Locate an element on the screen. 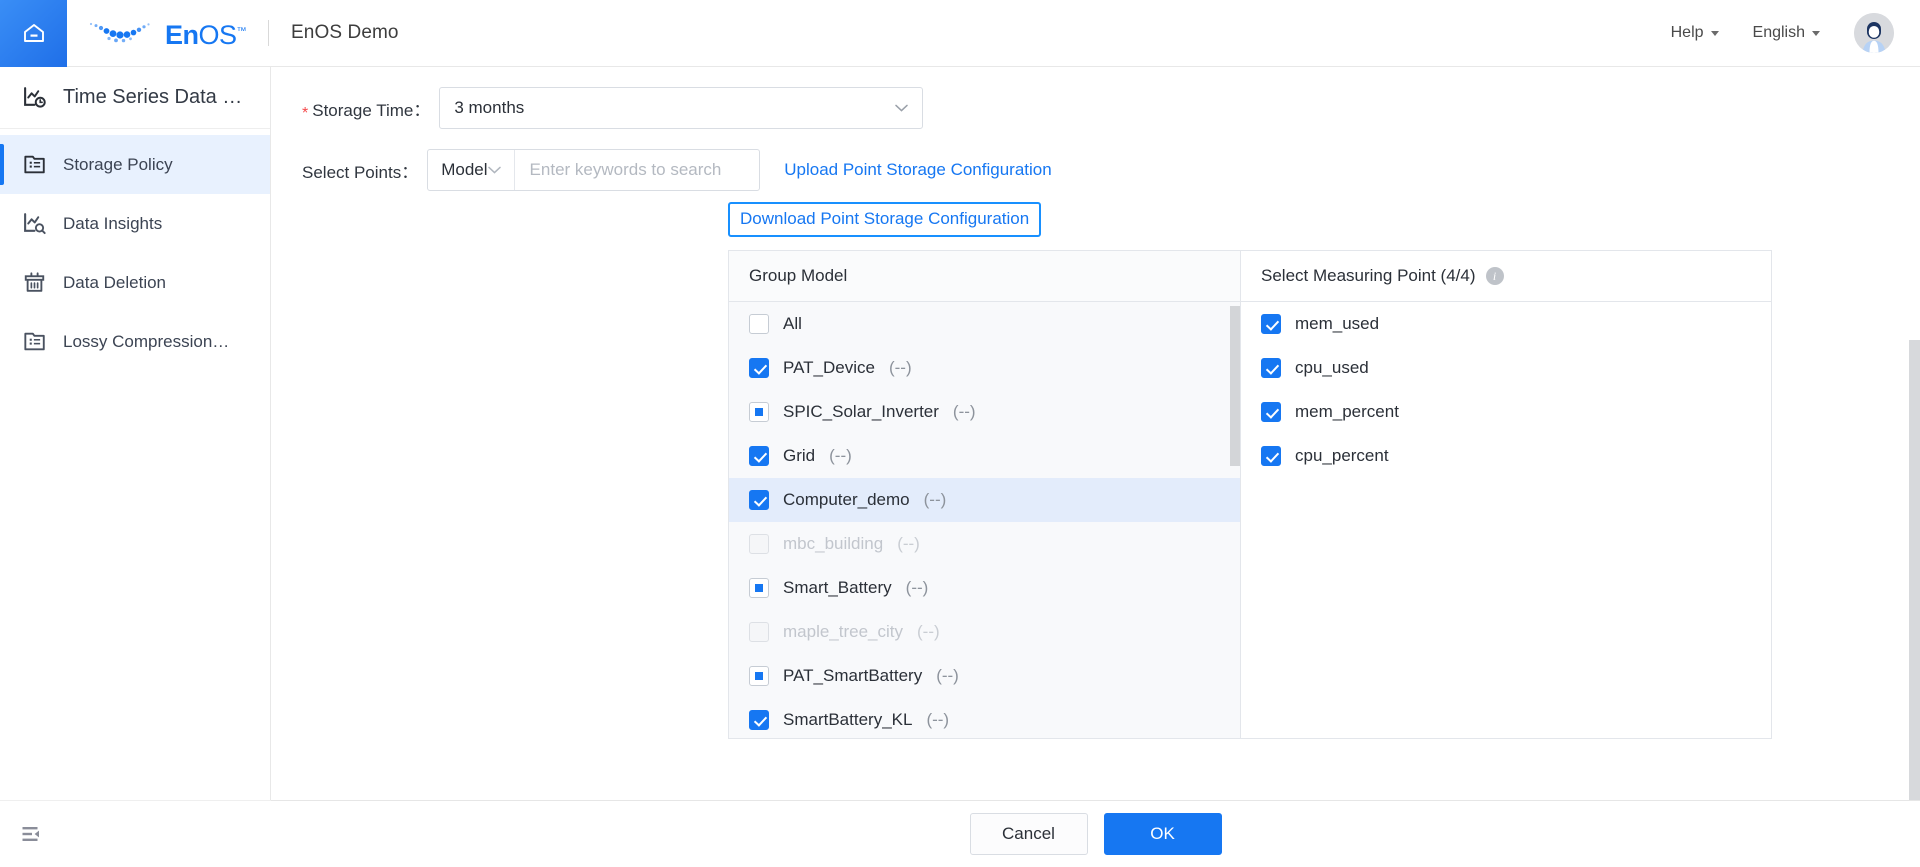  list-item: Smart_Battery (--) is located at coordinates (984, 588).